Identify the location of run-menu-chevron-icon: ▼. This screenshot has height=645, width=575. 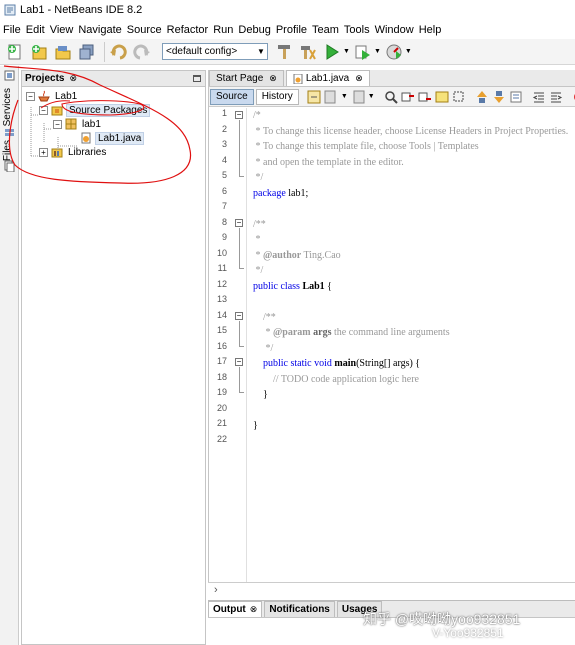
(346, 51).